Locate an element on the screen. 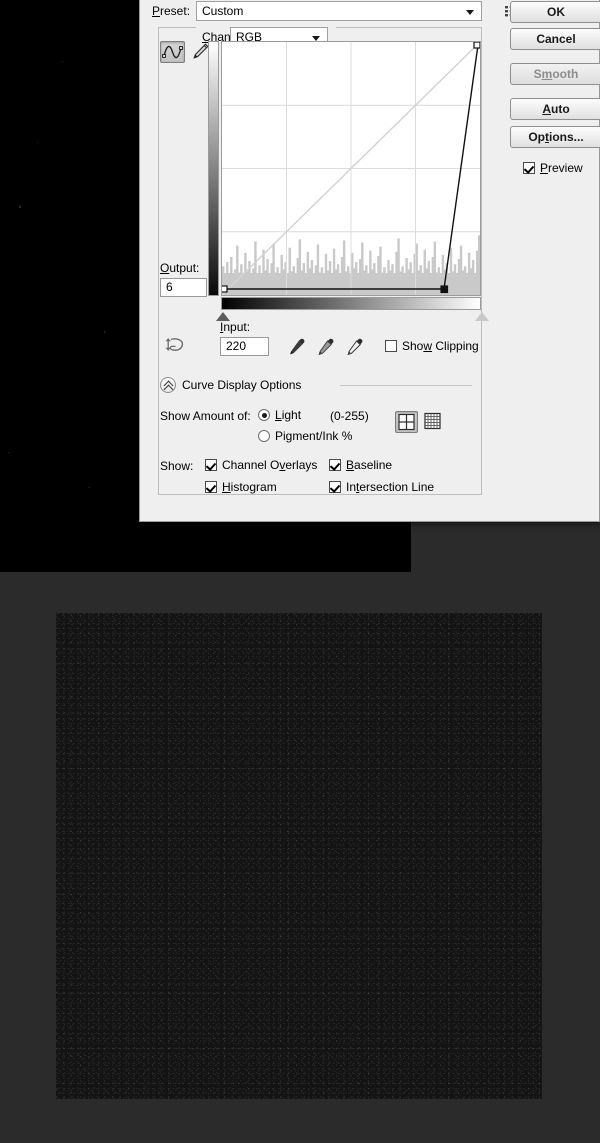 This screenshot has height=1143, width=600. on-image-adjustment-icon is located at coordinates (174, 346).